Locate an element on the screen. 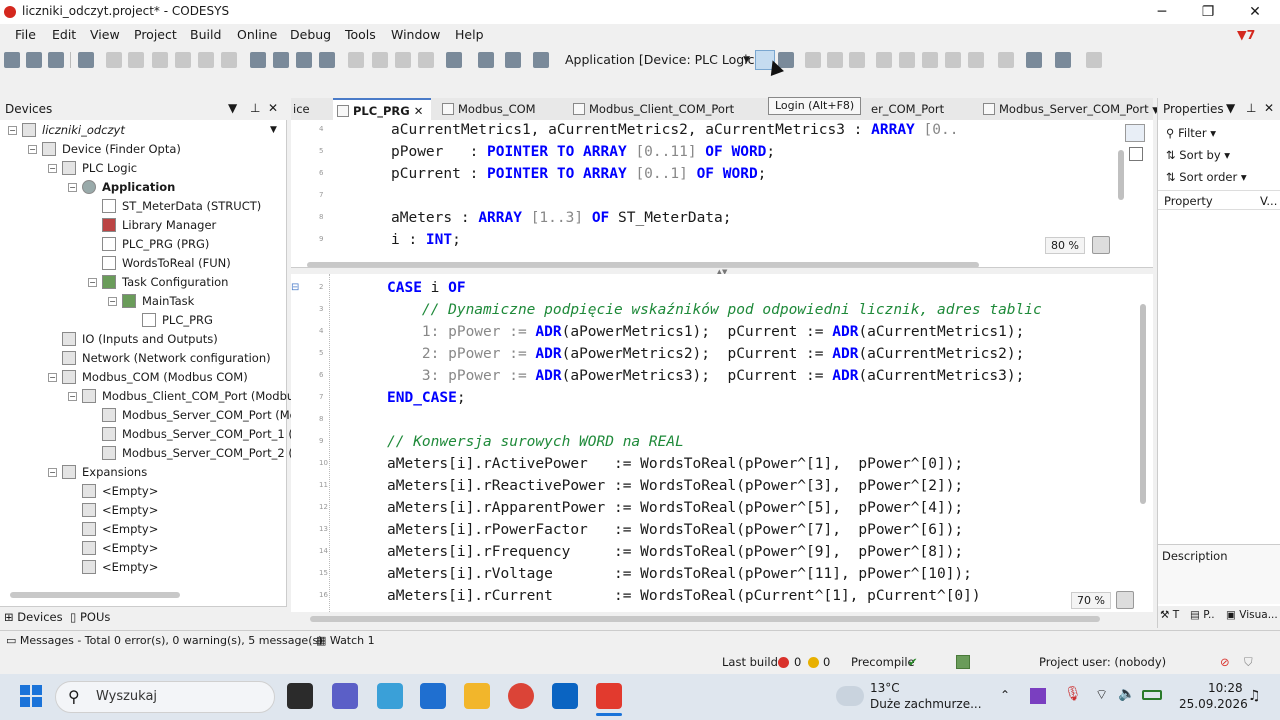 This screenshot has width=1280, height=720. sort-order-dropdown: ⇅ Sort order ▾ is located at coordinates (1206, 177).